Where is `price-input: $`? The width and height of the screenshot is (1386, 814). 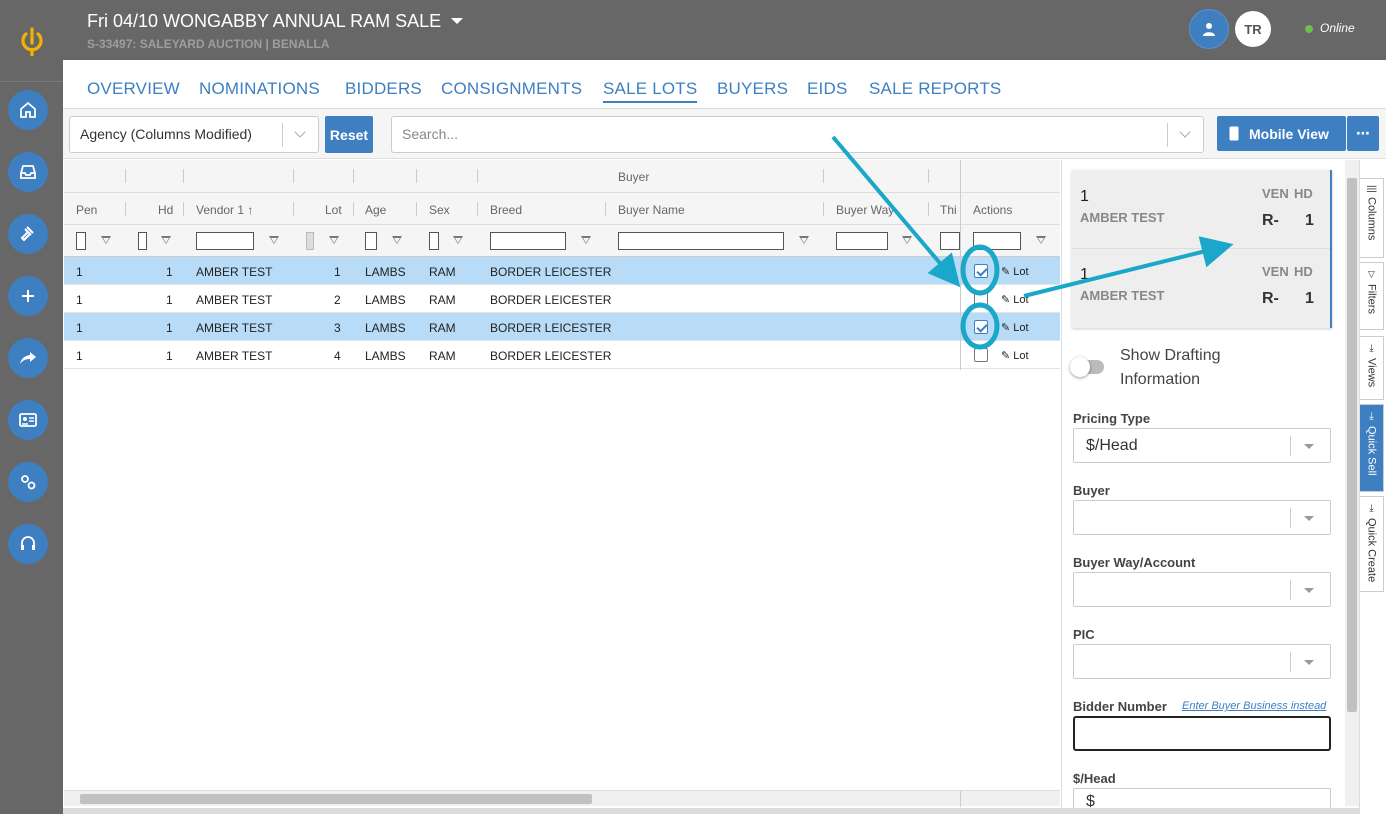 price-input: $ is located at coordinates (1202, 799).